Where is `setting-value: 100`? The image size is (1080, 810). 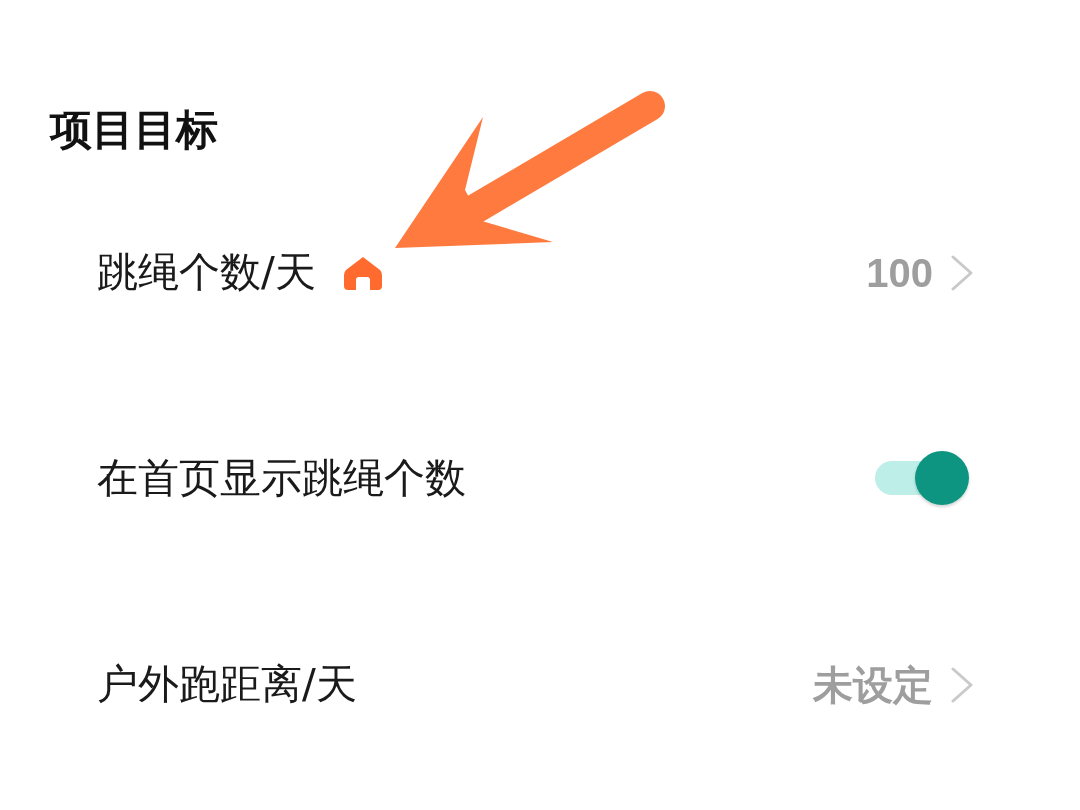
setting-value: 100 is located at coordinates (899, 273).